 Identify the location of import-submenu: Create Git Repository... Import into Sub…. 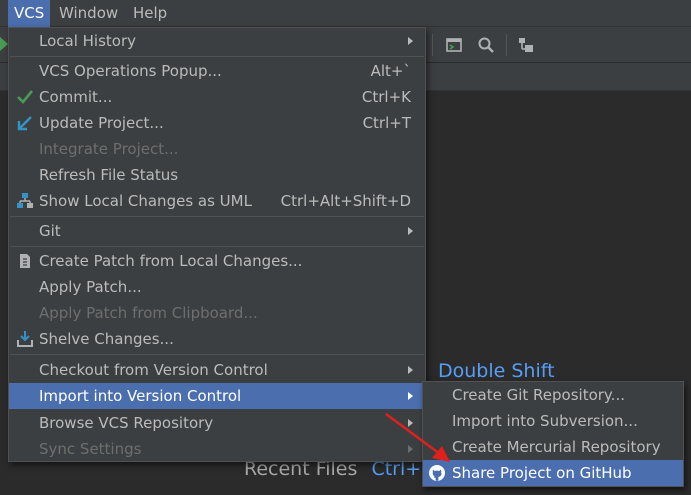
(553, 434).